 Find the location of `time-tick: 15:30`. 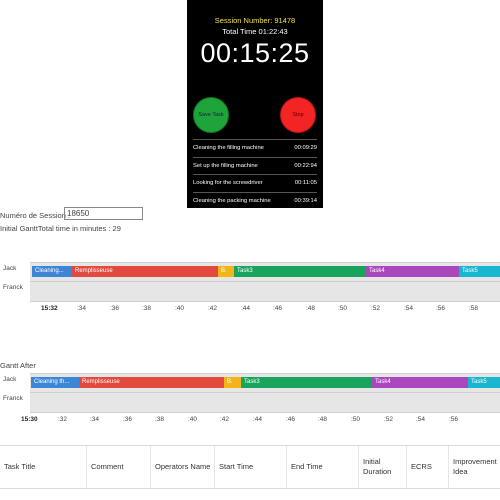

time-tick: 15:30 is located at coordinates (29, 419).